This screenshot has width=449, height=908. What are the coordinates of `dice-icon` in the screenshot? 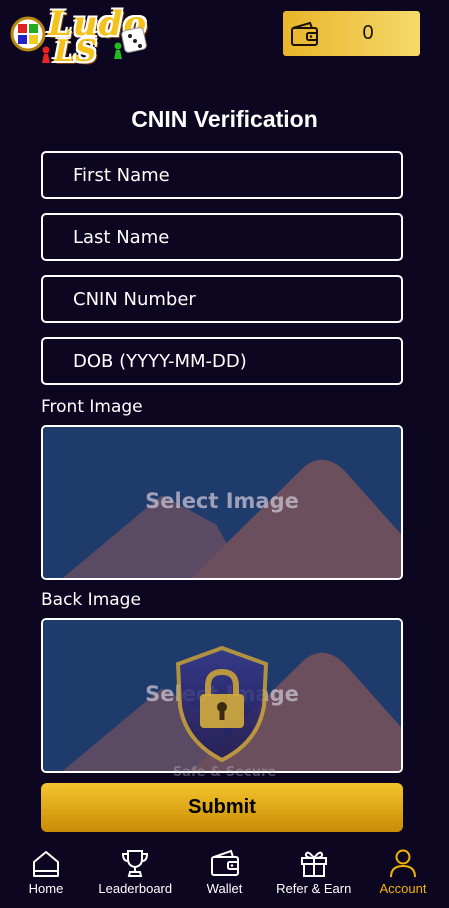 It's located at (134, 40).